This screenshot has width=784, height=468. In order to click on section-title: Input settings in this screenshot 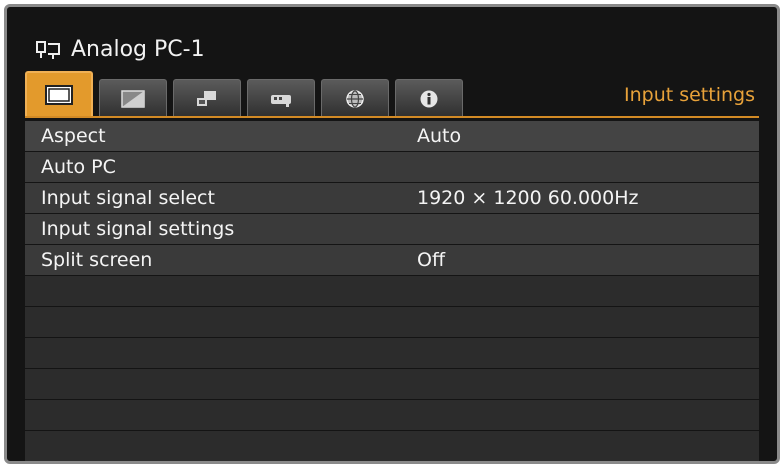, I will do `click(689, 95)`.